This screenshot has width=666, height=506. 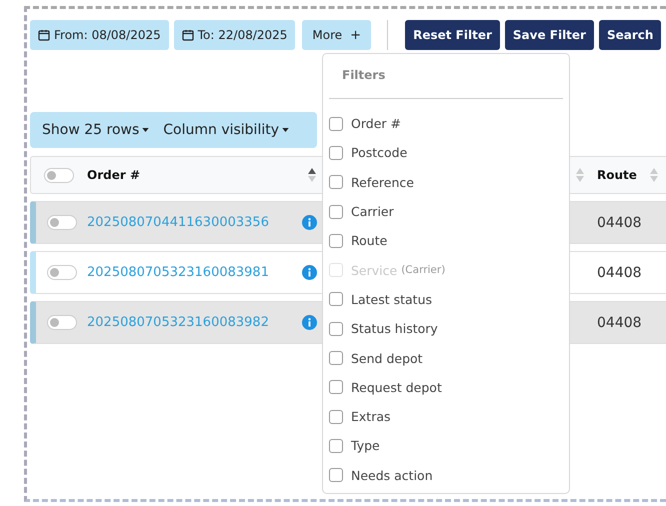 What do you see at coordinates (630, 35) in the screenshot?
I see `action-button: Search` at bounding box center [630, 35].